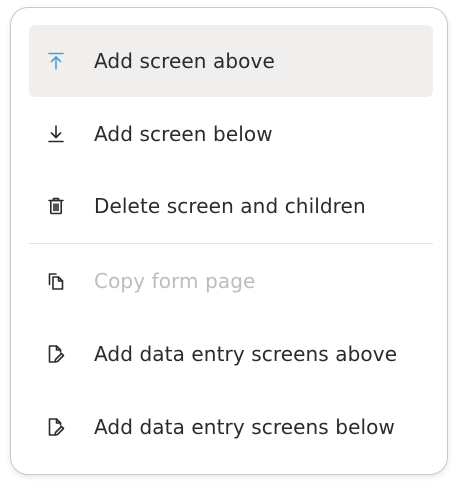 This screenshot has width=460, height=493. What do you see at coordinates (231, 243) in the screenshot?
I see `menu-divider` at bounding box center [231, 243].